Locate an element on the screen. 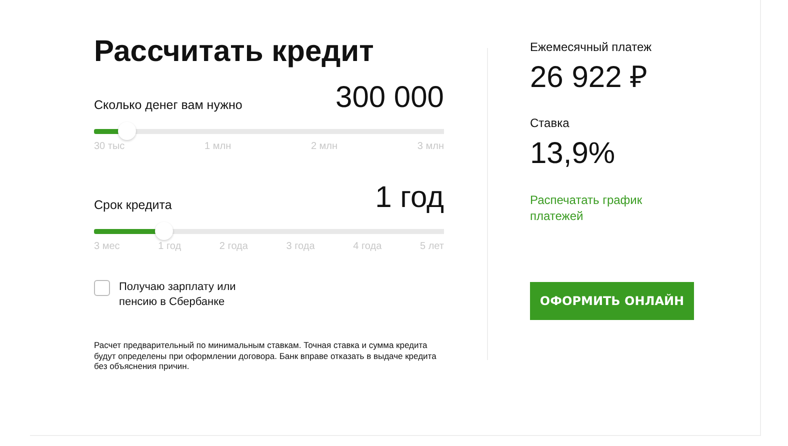 The width and height of the screenshot is (788, 446). slider-label: Срок кредита is located at coordinates (133, 205).